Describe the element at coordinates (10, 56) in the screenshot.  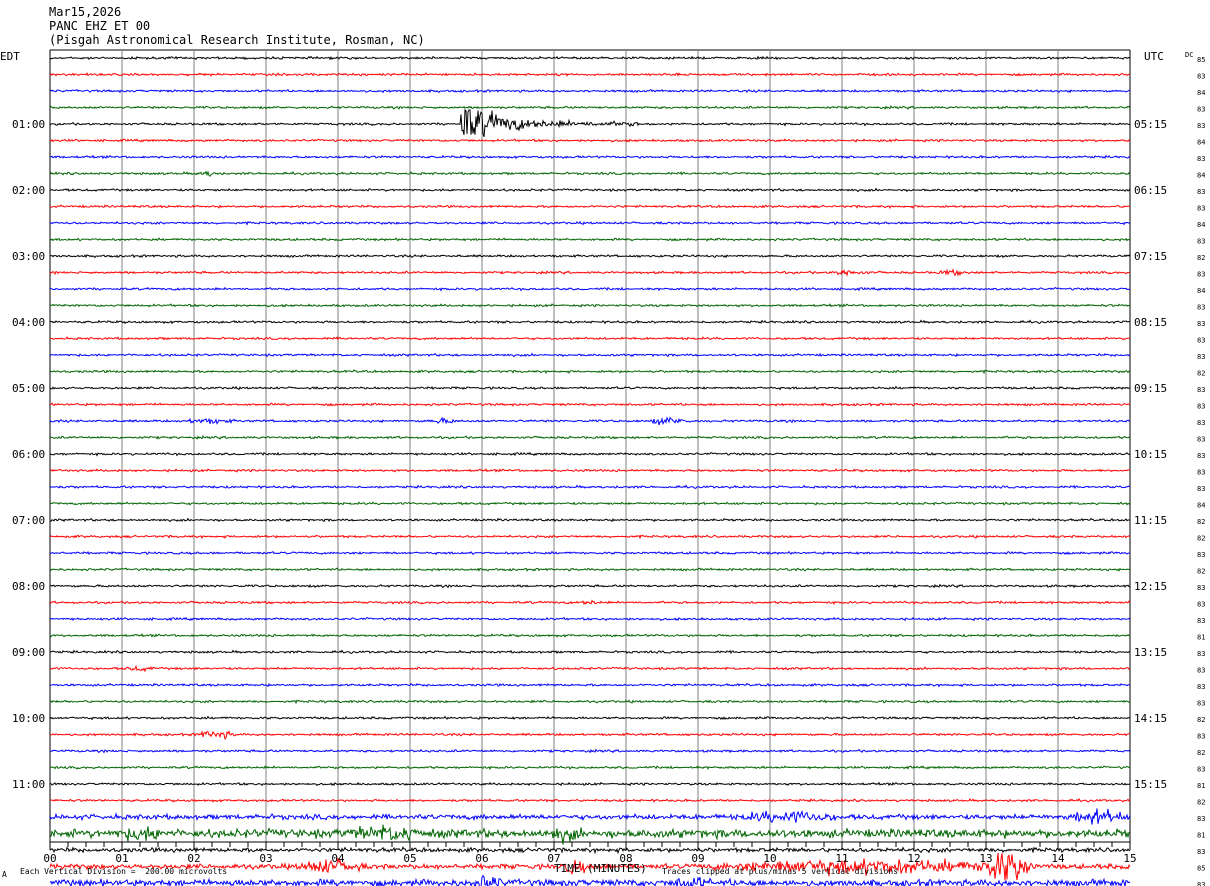
I see `left-timezone-label: EDT` at that location.